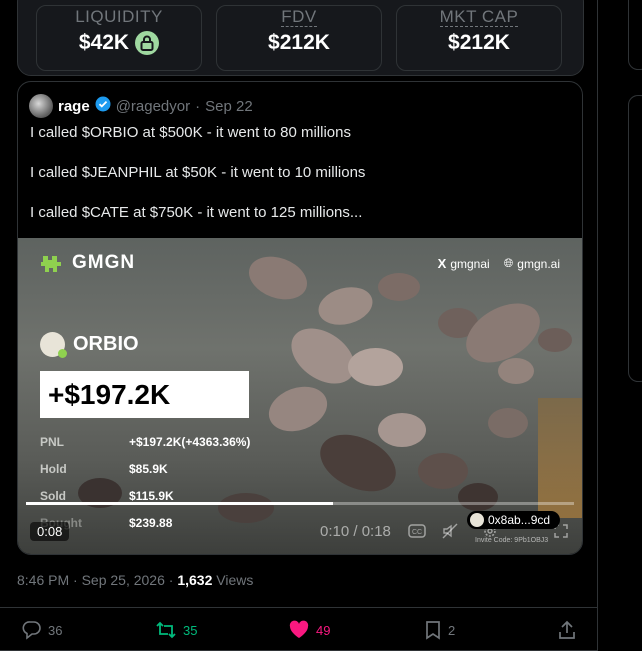 Image resolution: width=642 pixels, height=651 pixels. I want to click on verified-badge-icon, so click(103, 106).